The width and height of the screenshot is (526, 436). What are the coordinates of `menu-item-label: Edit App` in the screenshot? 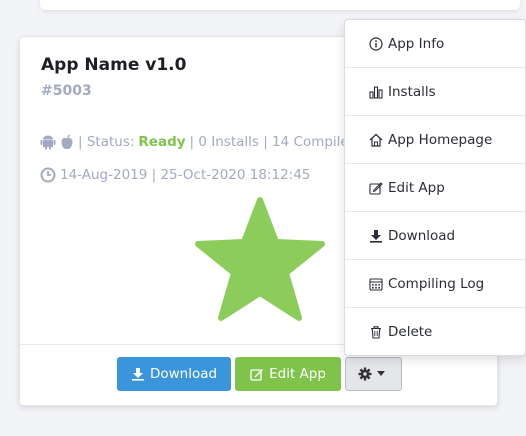 It's located at (416, 187).